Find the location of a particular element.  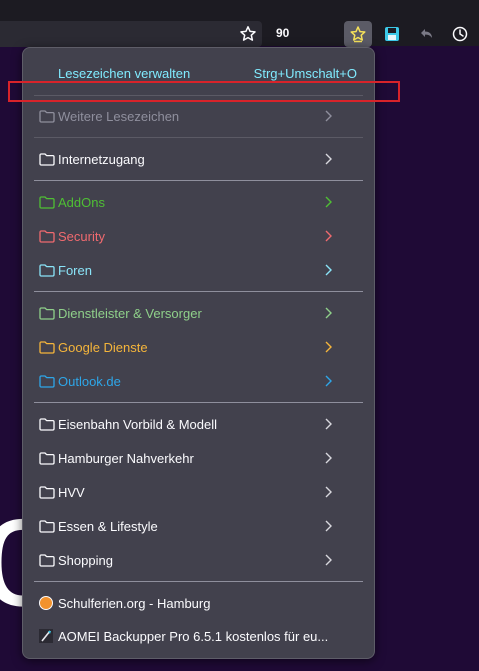

bookmark-label: HVV is located at coordinates (71, 492).